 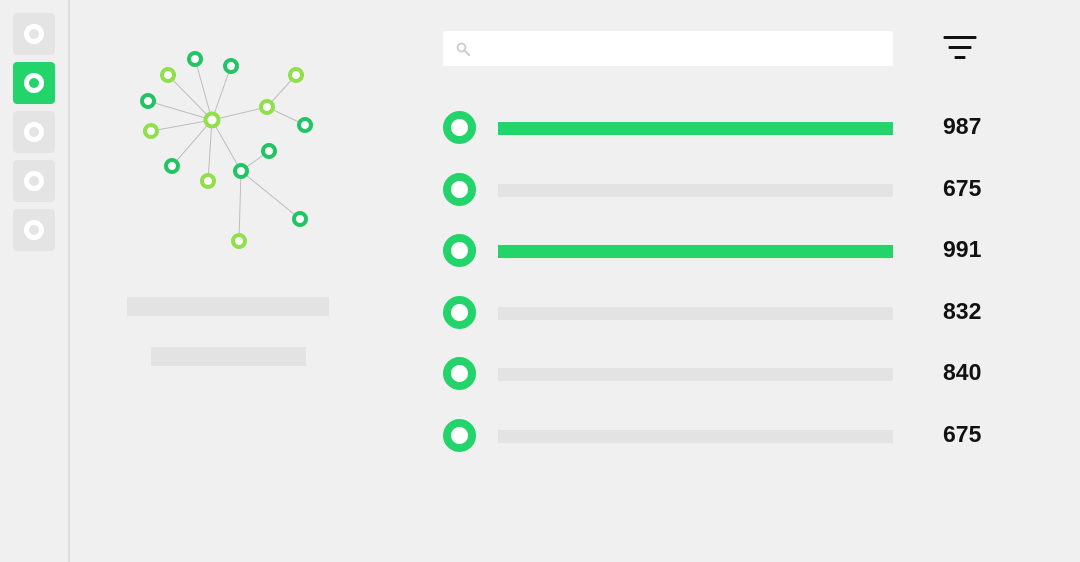 What do you see at coordinates (962, 372) in the screenshot?
I see `row-value: 840` at bounding box center [962, 372].